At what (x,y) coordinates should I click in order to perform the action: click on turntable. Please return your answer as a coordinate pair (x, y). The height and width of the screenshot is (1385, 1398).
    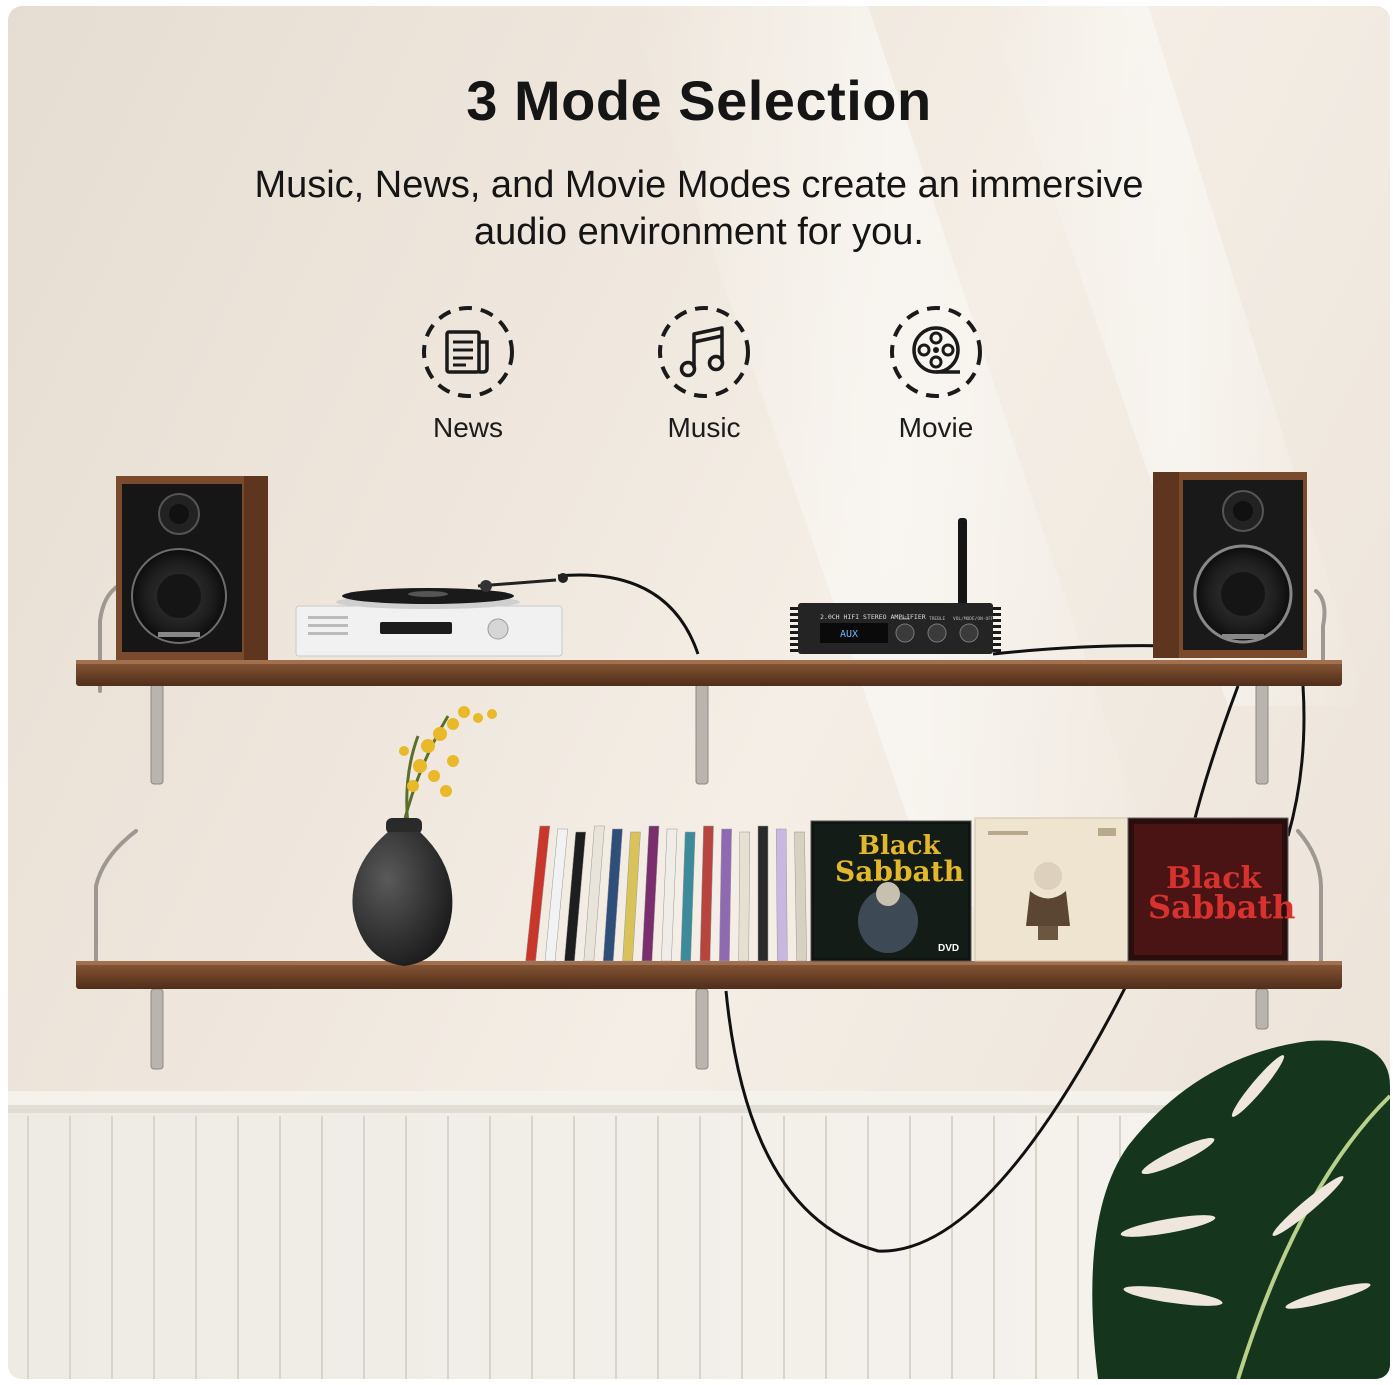
    Looking at the image, I should click on (431, 615).